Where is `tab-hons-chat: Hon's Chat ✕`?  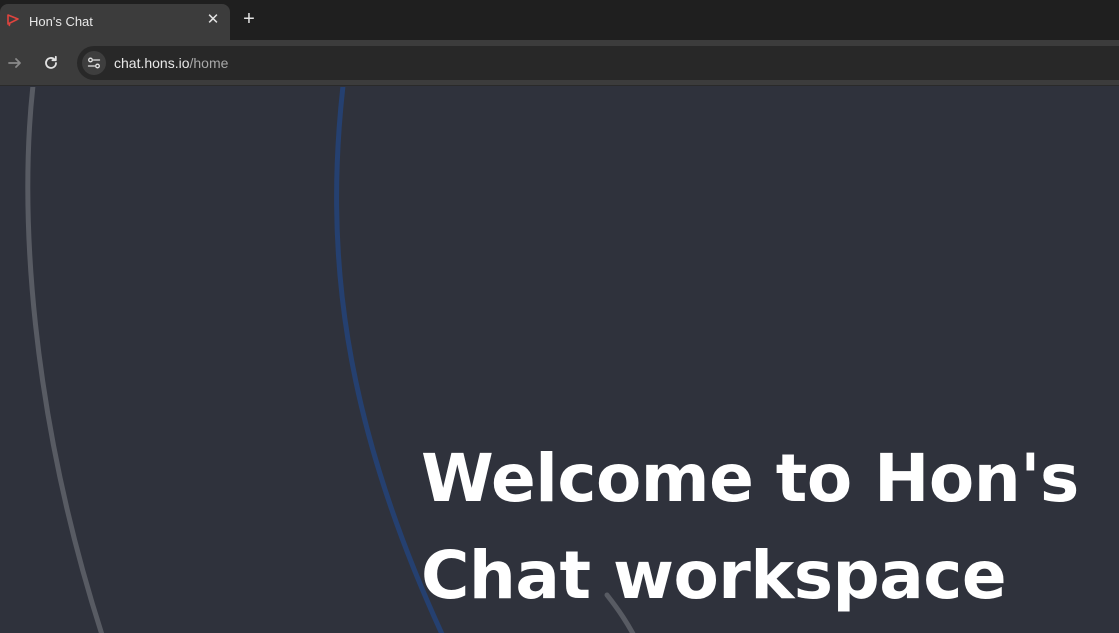 tab-hons-chat: Hon's Chat ✕ is located at coordinates (115, 22).